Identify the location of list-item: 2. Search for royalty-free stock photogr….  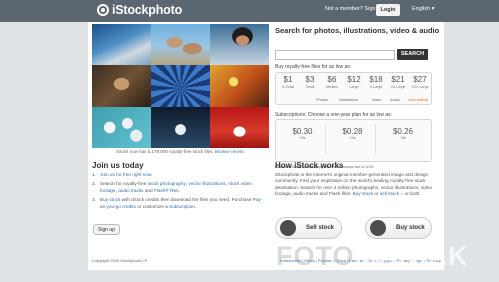
(178, 187).